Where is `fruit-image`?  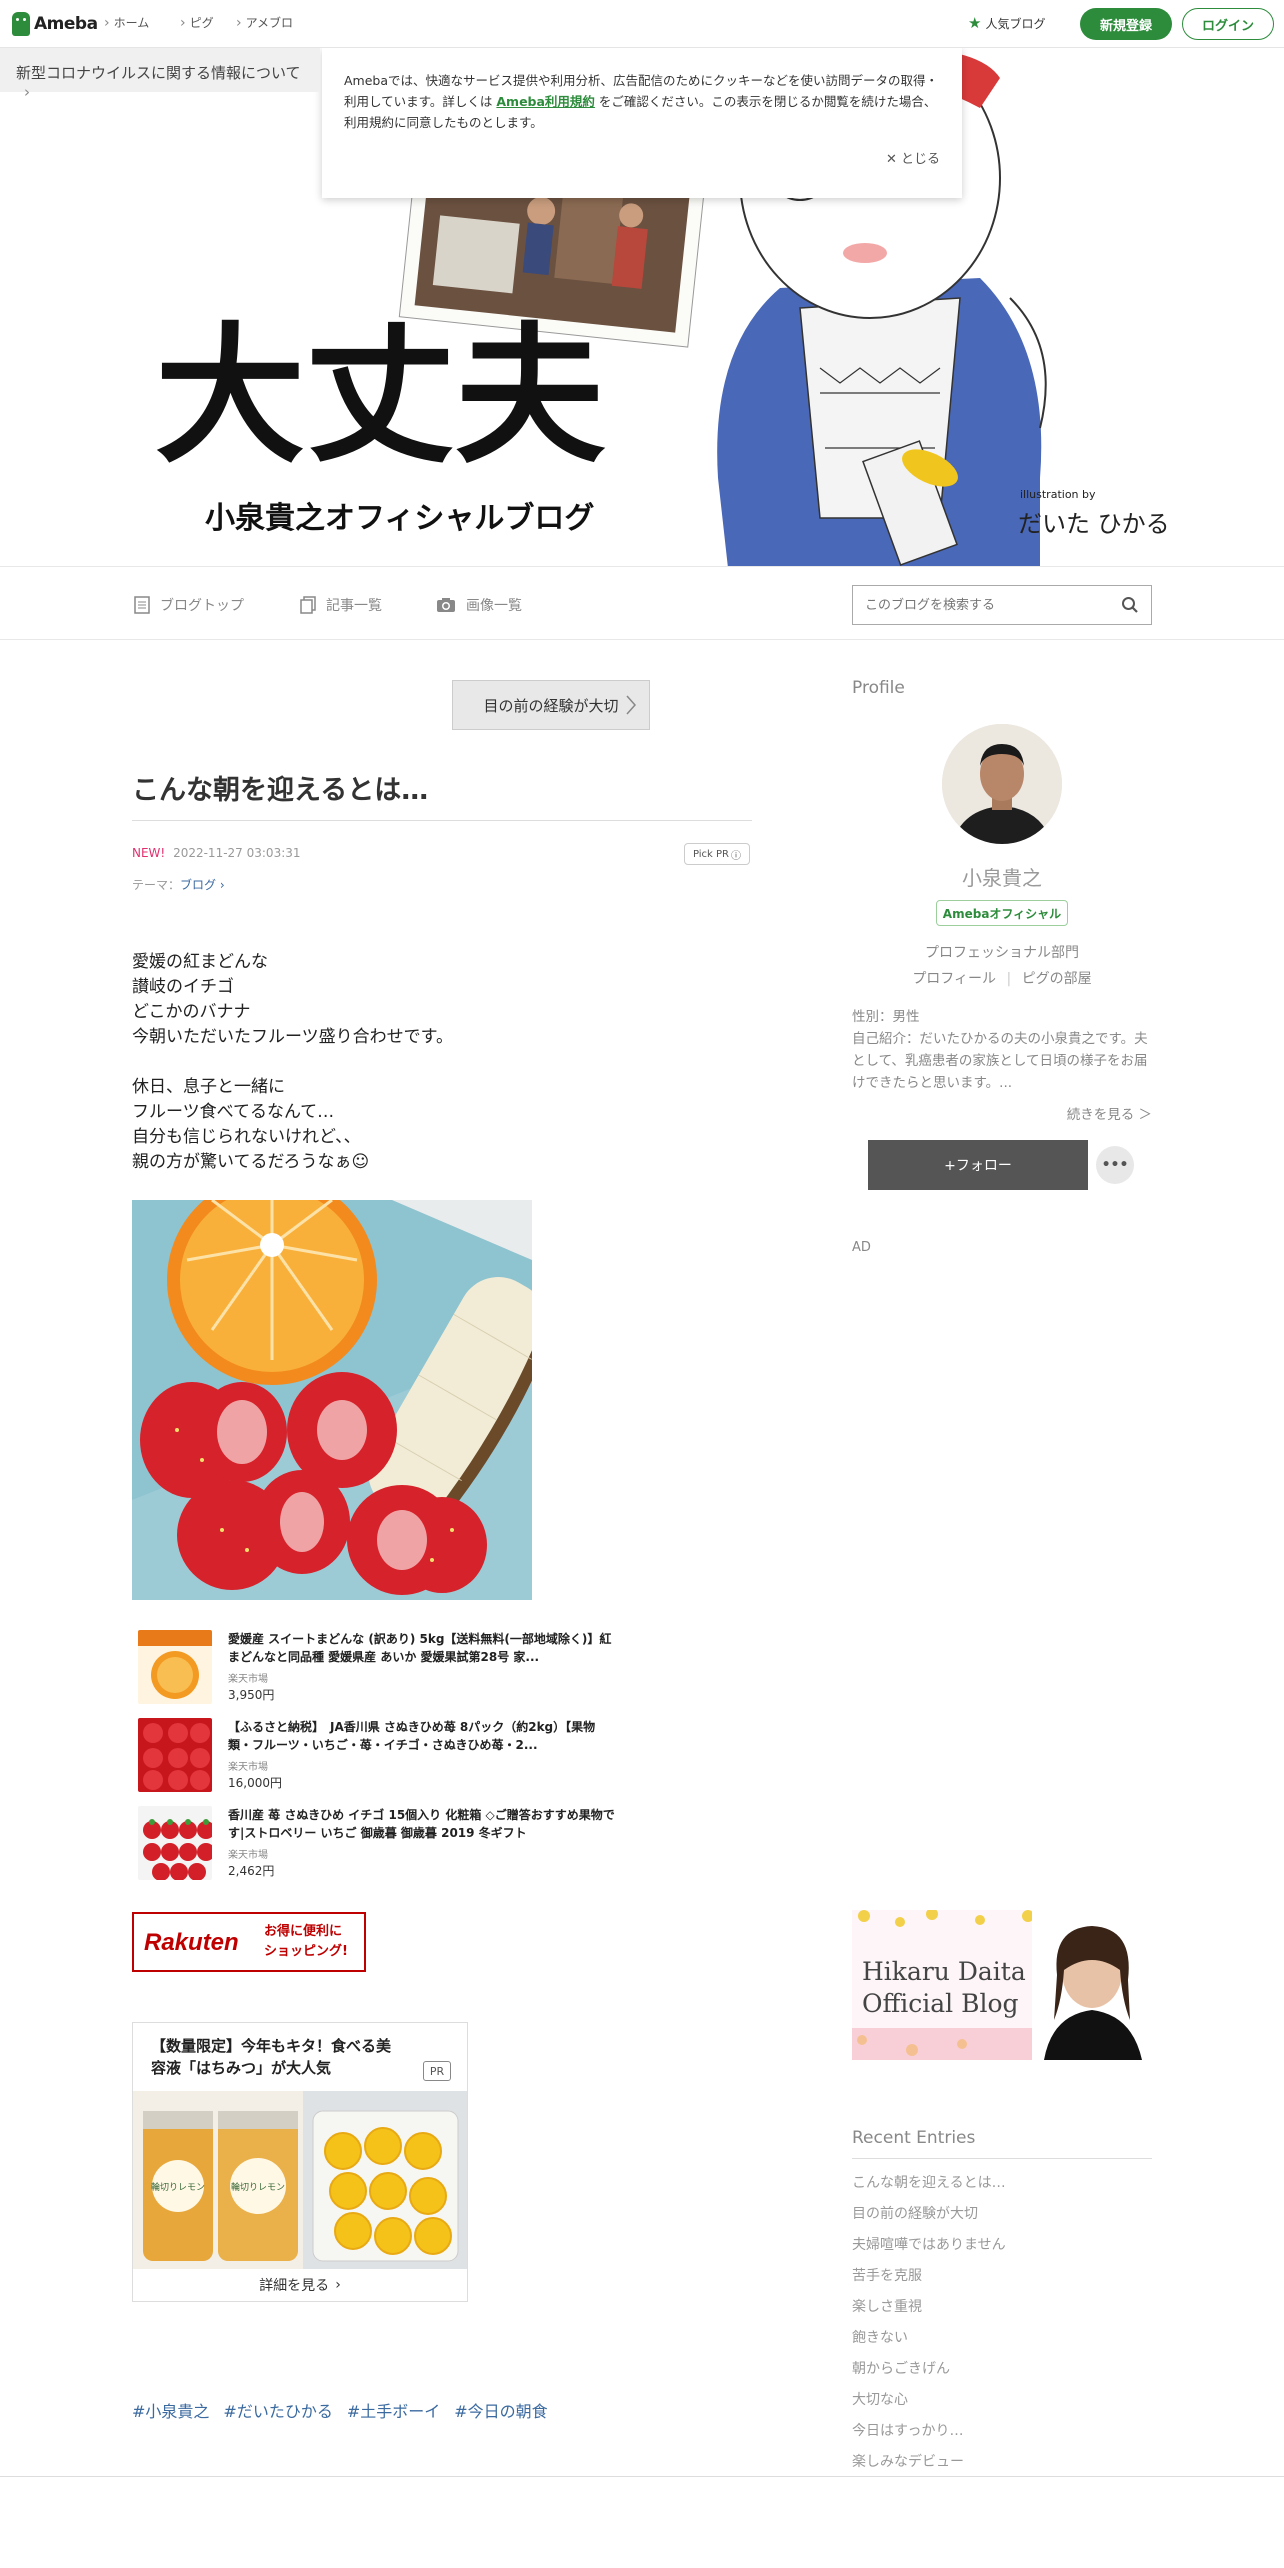 fruit-image is located at coordinates (332, 1400).